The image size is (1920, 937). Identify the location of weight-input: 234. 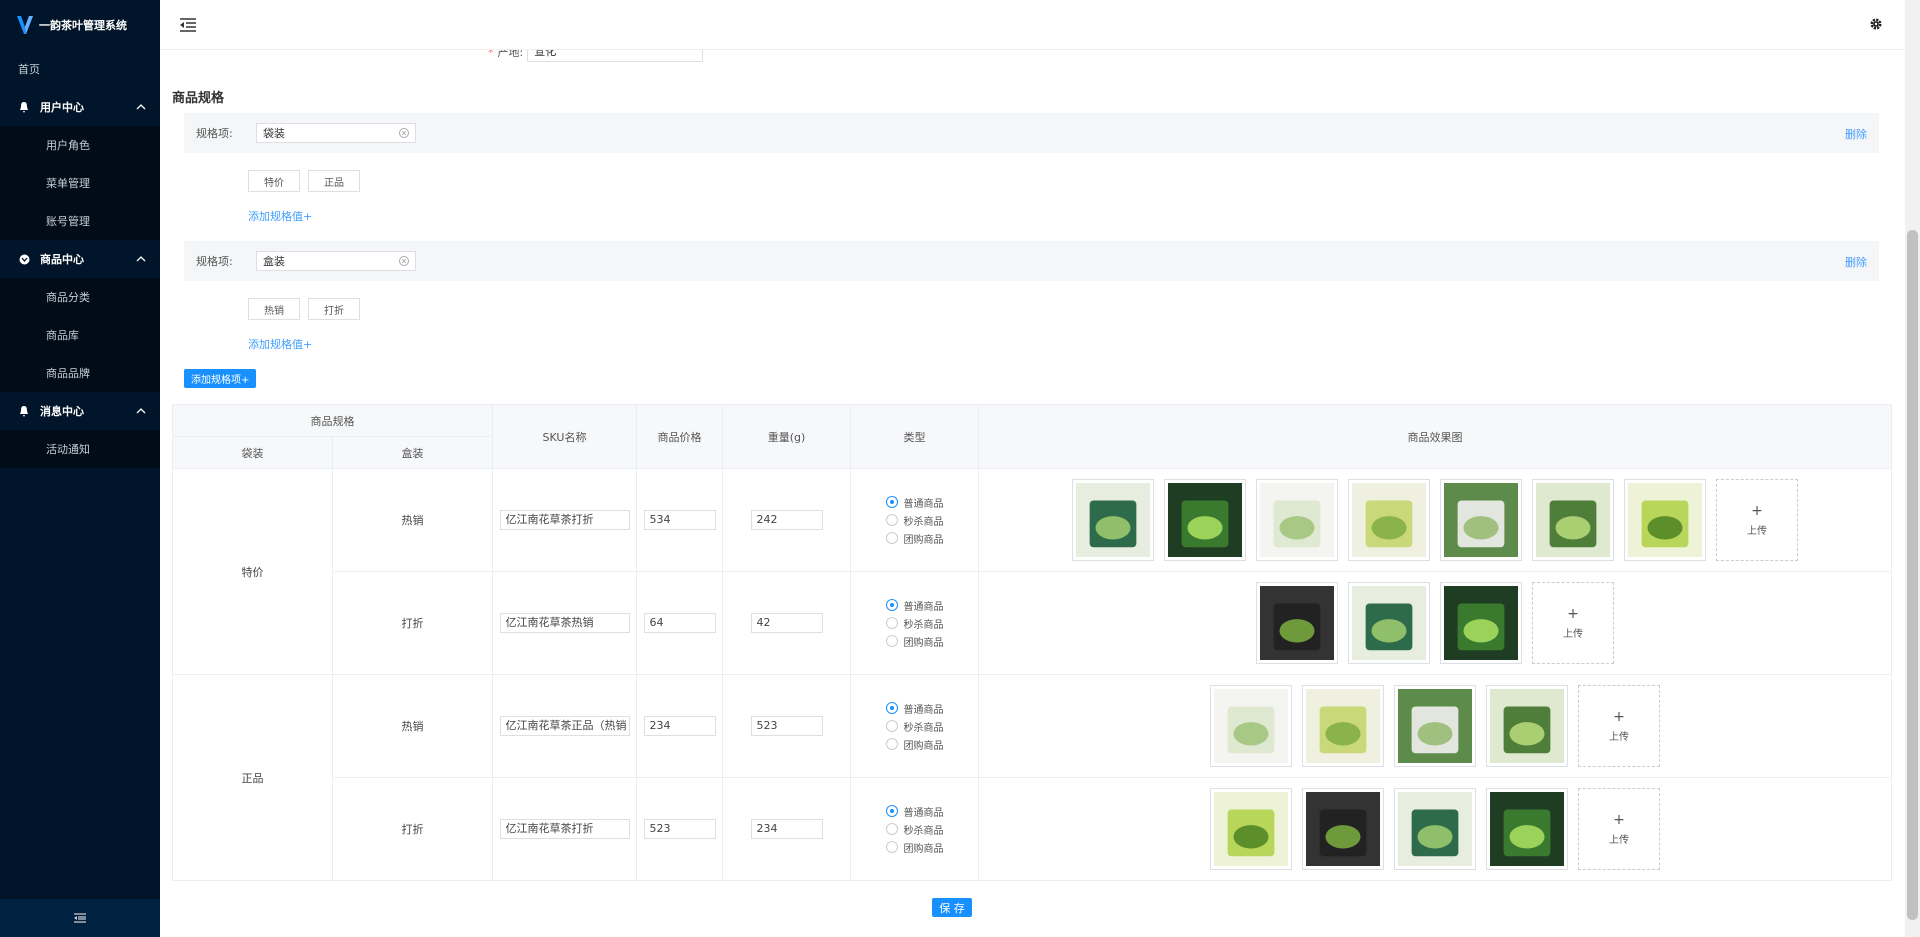
(786, 829).